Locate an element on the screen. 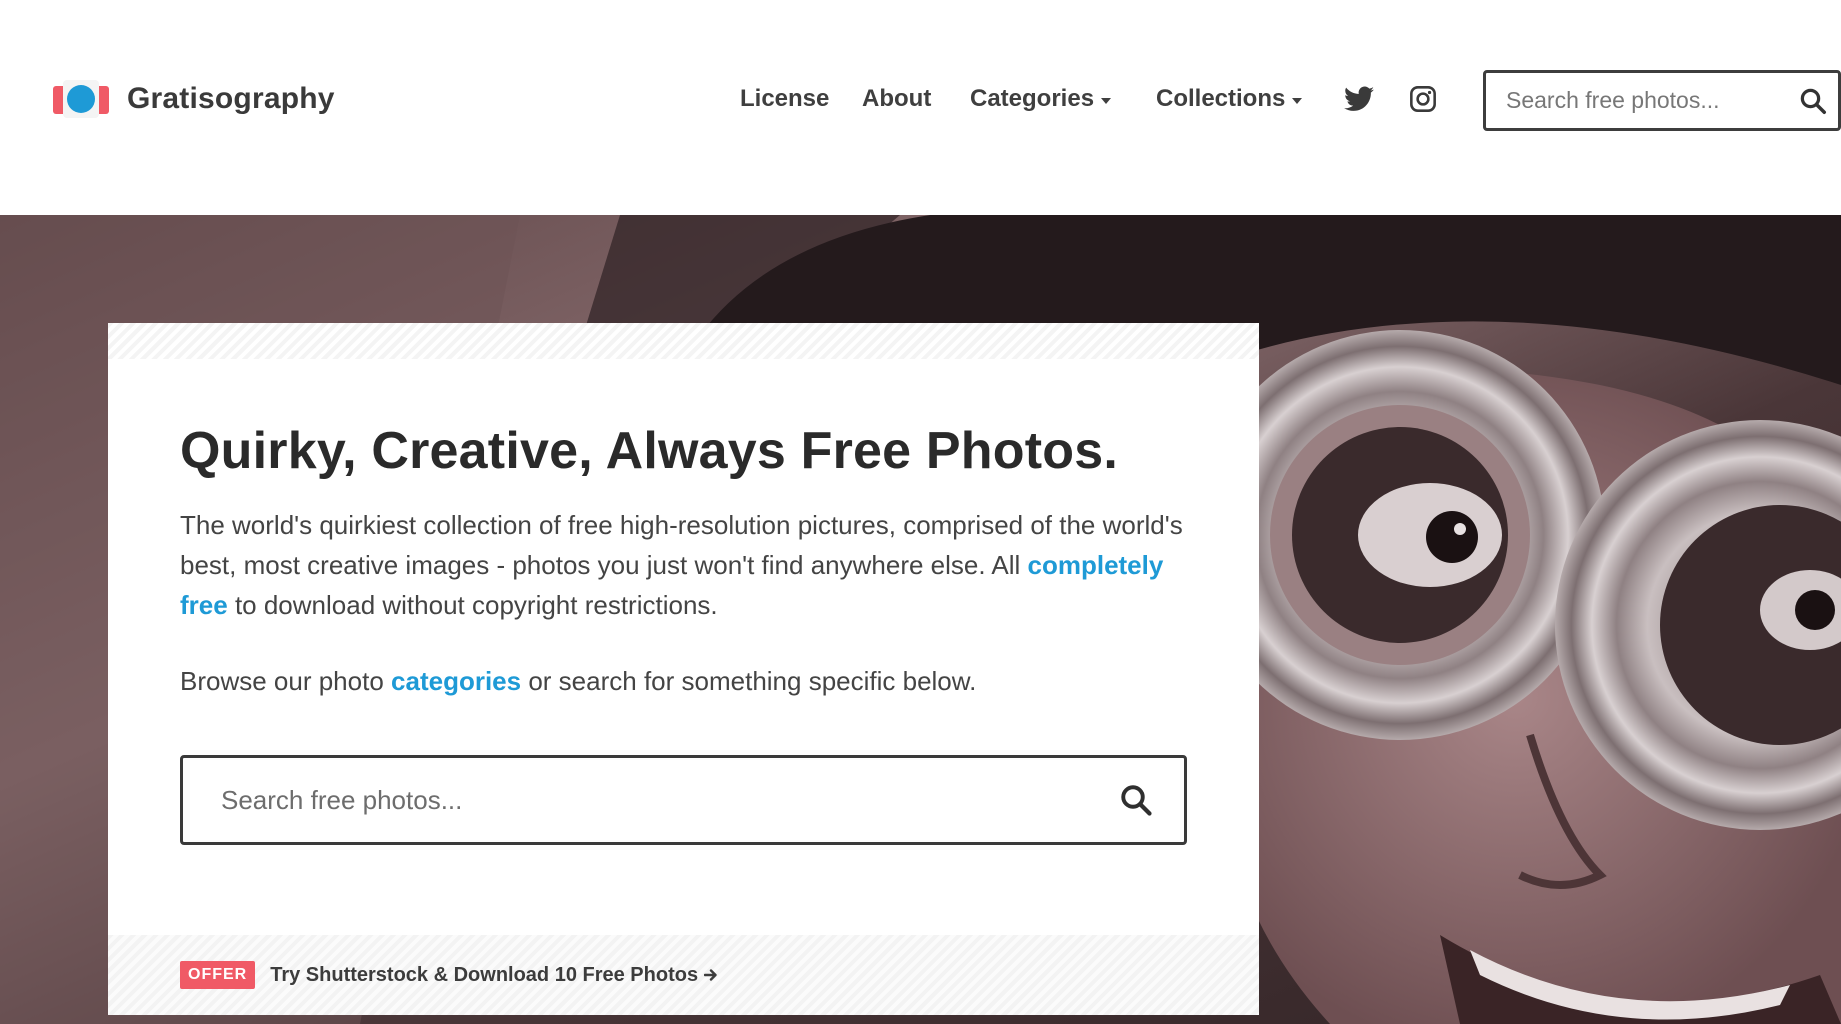 The height and width of the screenshot is (1024, 1841). nav-license: License is located at coordinates (784, 99).